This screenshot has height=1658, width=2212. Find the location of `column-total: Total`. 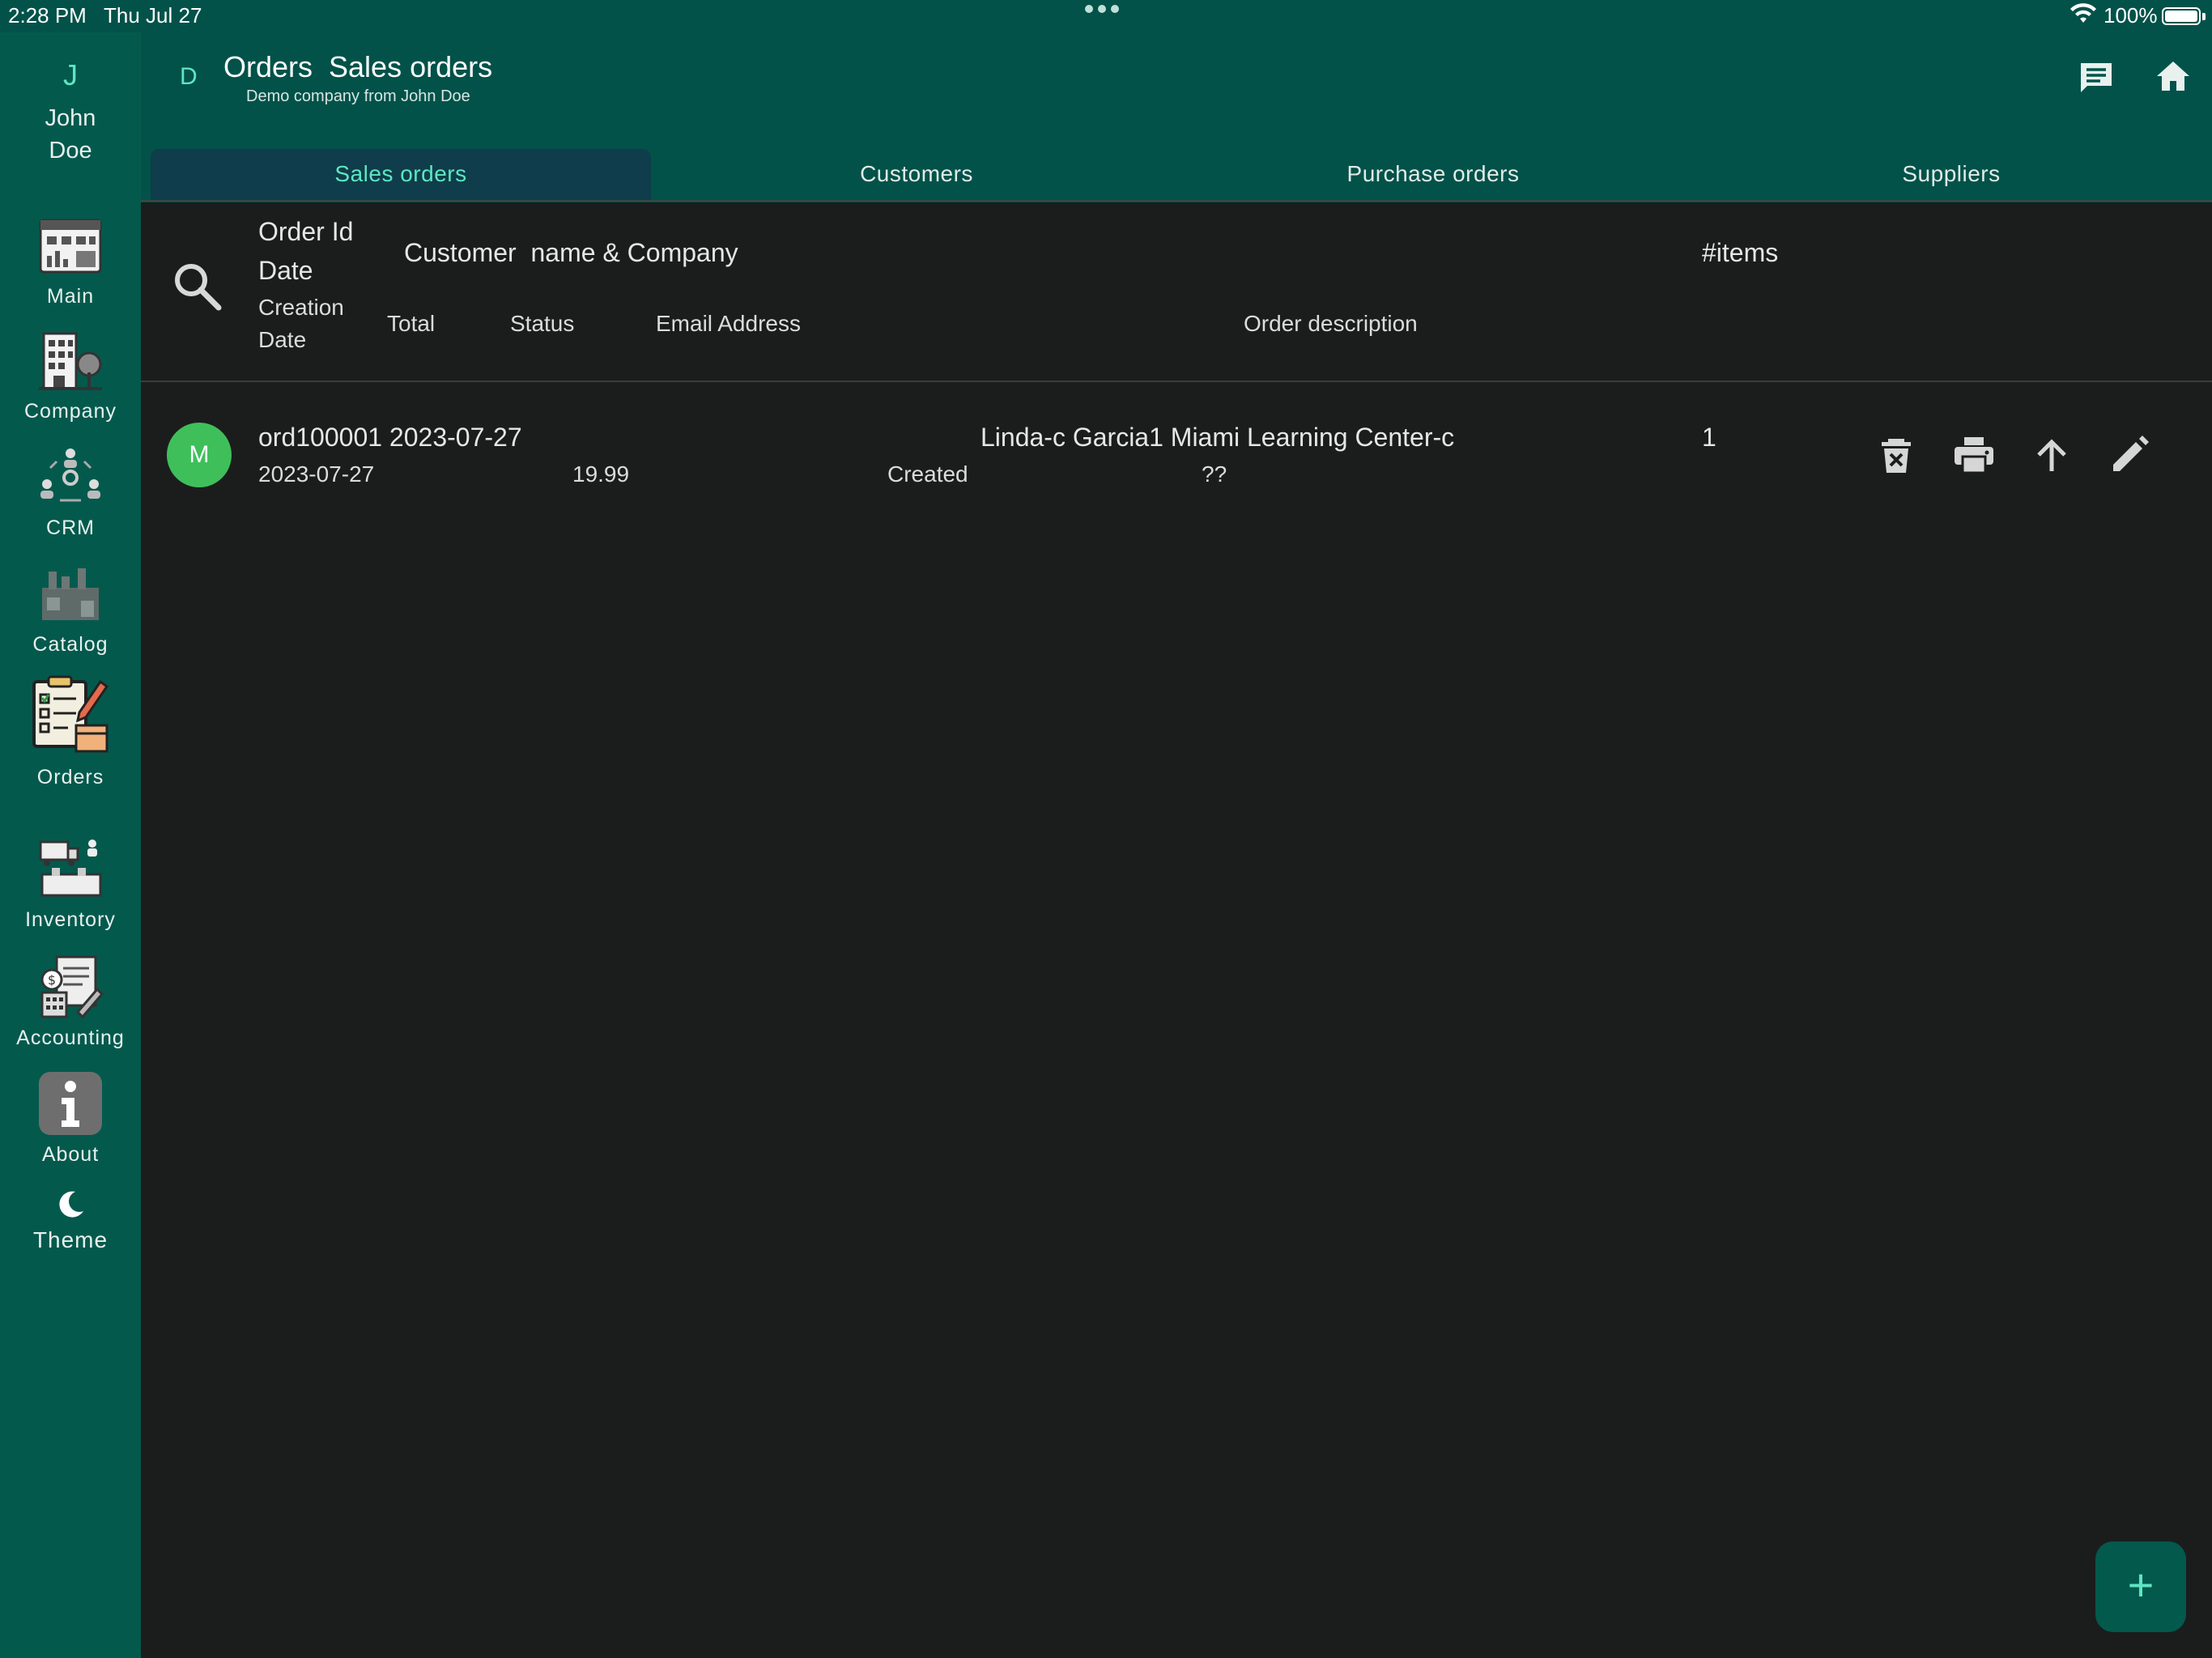

column-total: Total is located at coordinates (412, 323).